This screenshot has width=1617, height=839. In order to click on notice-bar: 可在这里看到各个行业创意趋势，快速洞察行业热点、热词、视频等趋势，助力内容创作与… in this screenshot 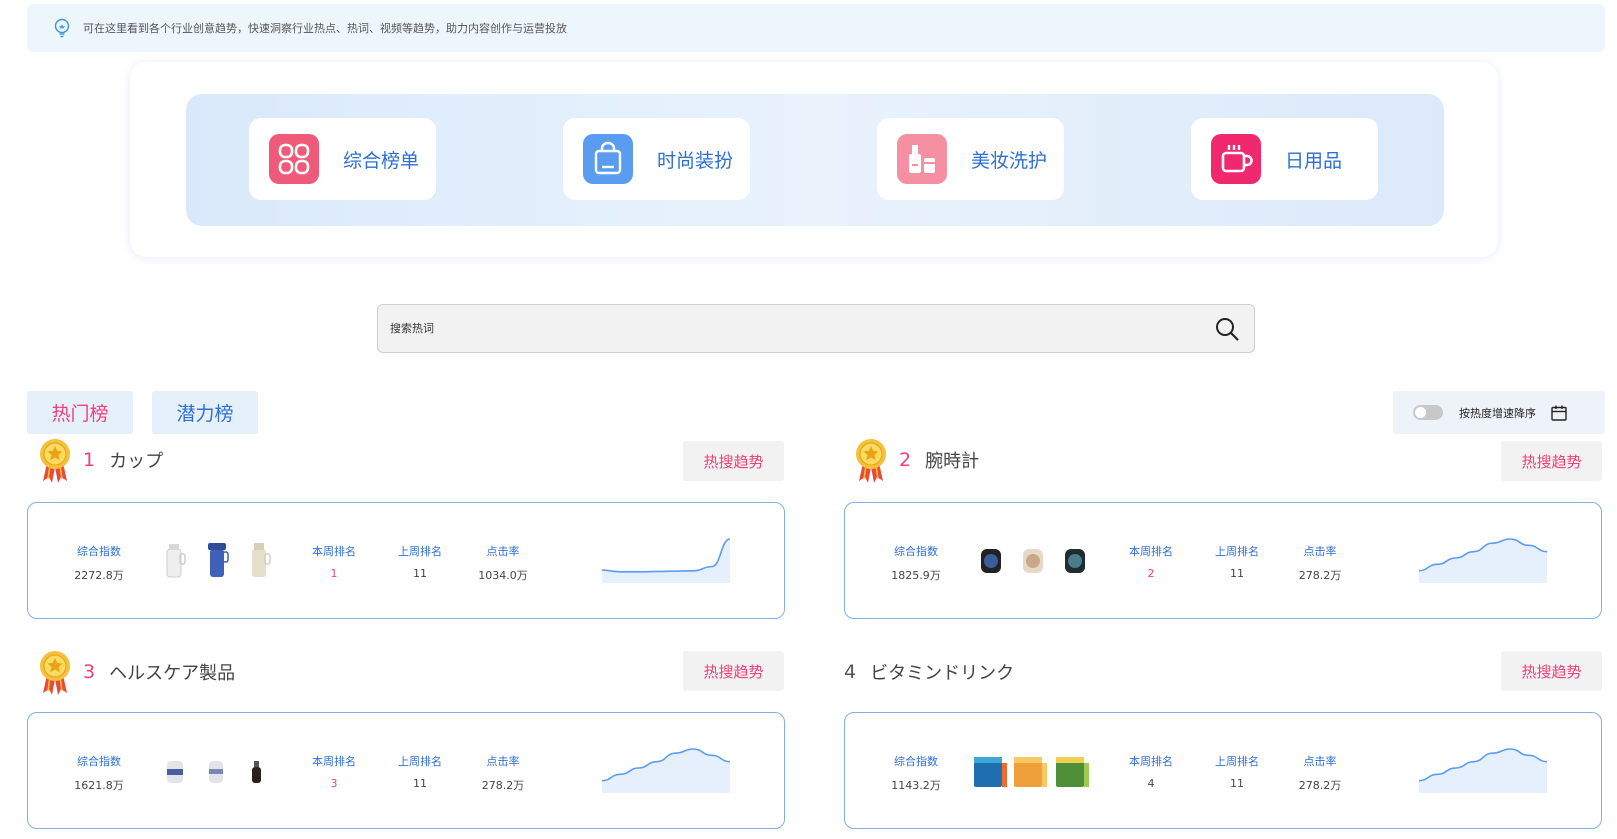, I will do `click(816, 28)`.